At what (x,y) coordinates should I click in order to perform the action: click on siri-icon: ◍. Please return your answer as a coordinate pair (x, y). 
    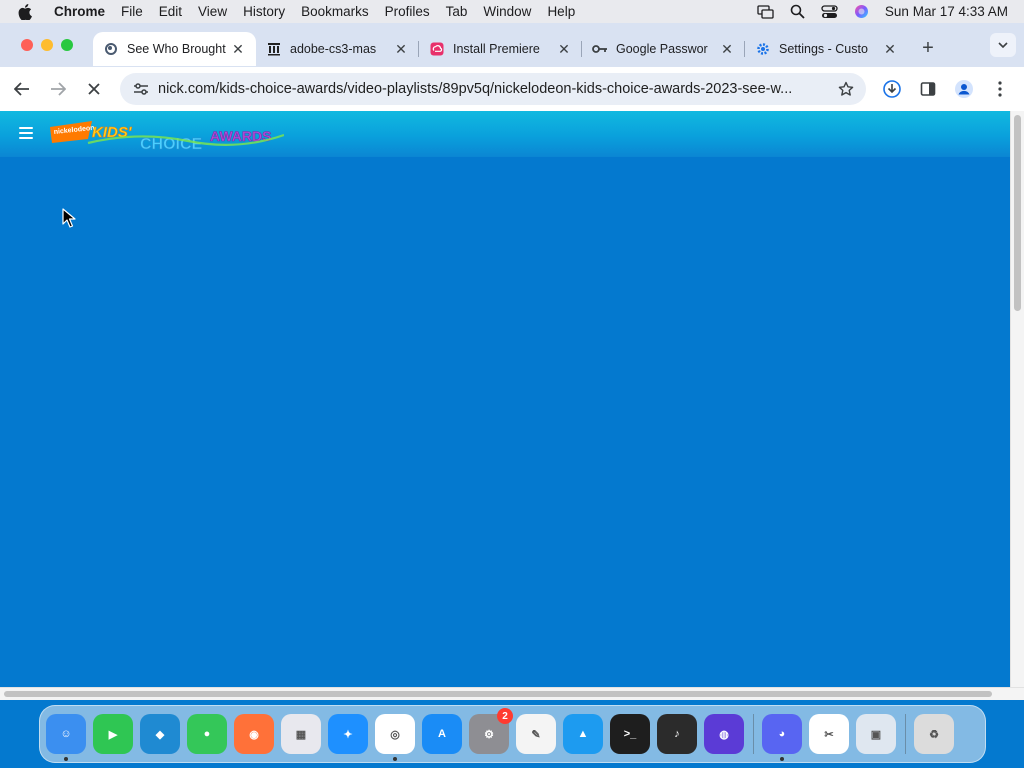
    Looking at the image, I should click on (724, 734).